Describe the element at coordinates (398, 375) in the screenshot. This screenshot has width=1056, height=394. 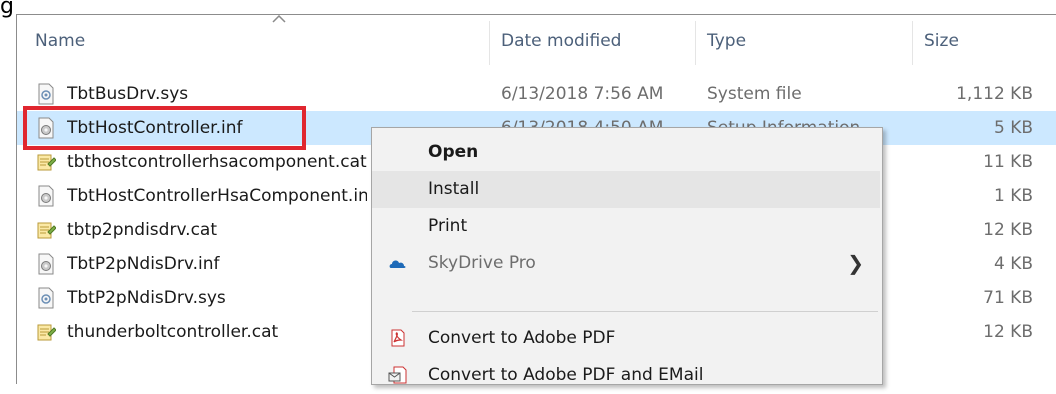
I see `adobe-pdf-email-icon` at that location.